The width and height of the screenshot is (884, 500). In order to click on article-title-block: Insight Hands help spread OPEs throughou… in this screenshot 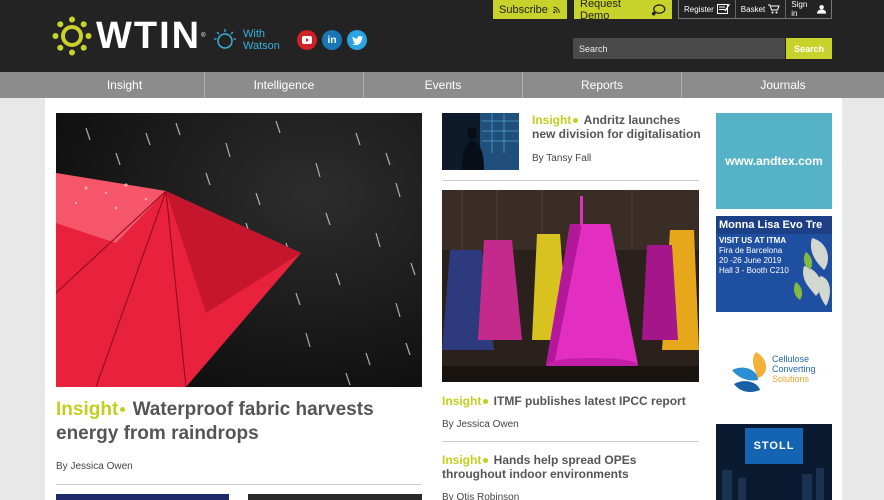, I will do `click(570, 467)`.